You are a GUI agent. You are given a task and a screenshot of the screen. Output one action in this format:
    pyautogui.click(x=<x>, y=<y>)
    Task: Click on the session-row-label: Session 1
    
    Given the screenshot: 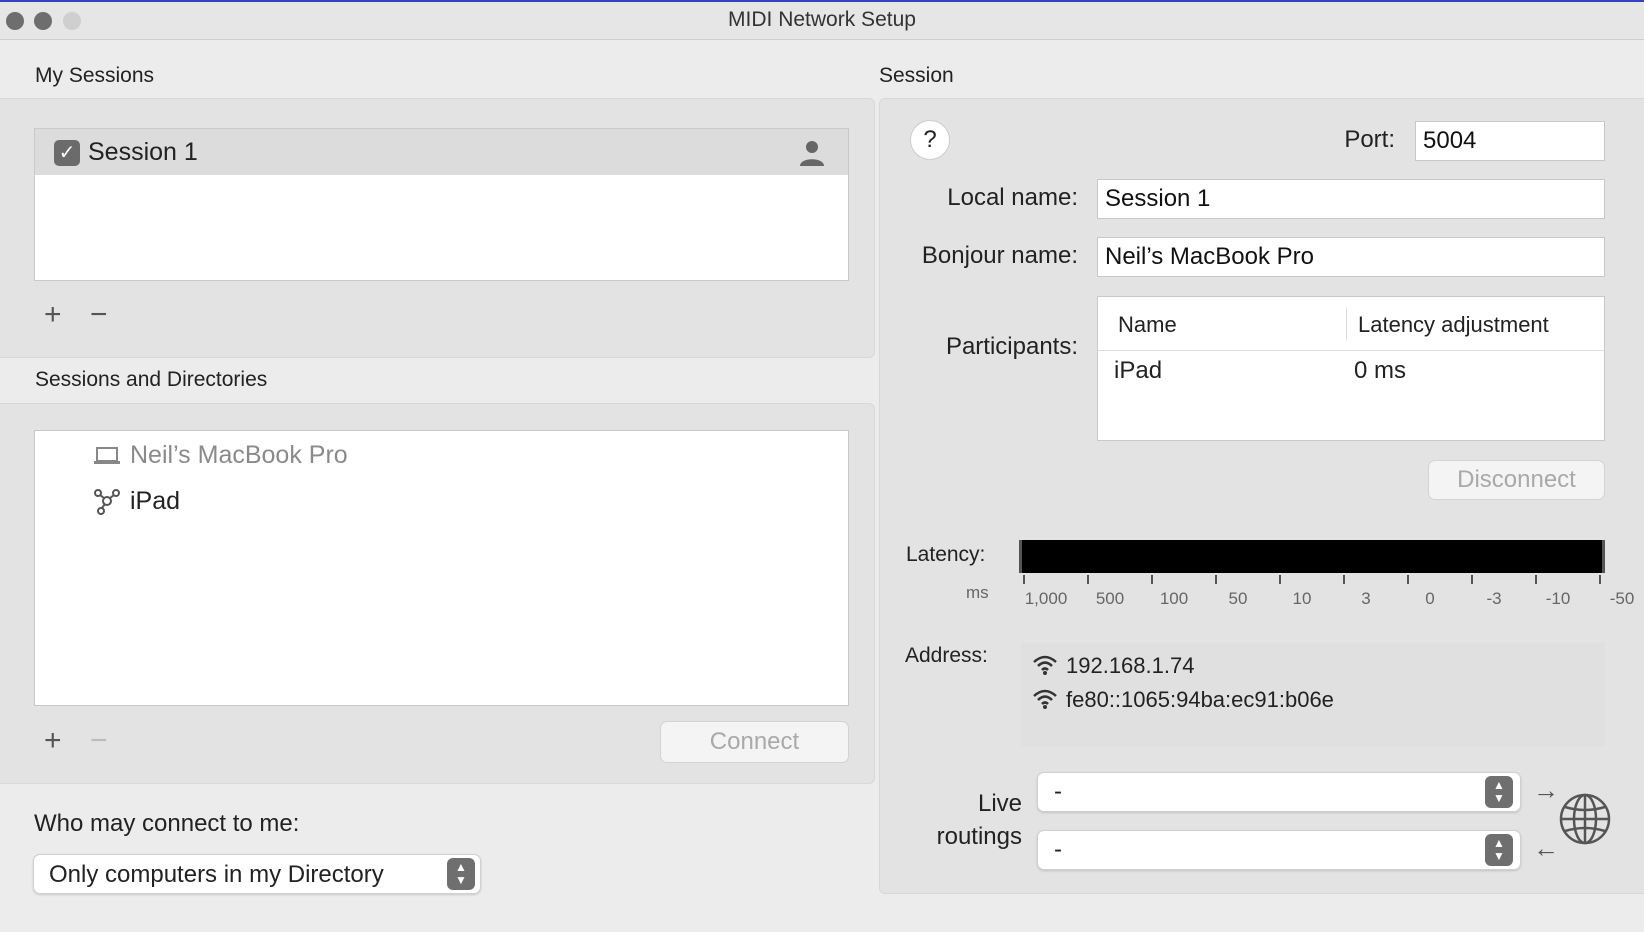 What is the action you would take?
    pyautogui.click(x=143, y=152)
    